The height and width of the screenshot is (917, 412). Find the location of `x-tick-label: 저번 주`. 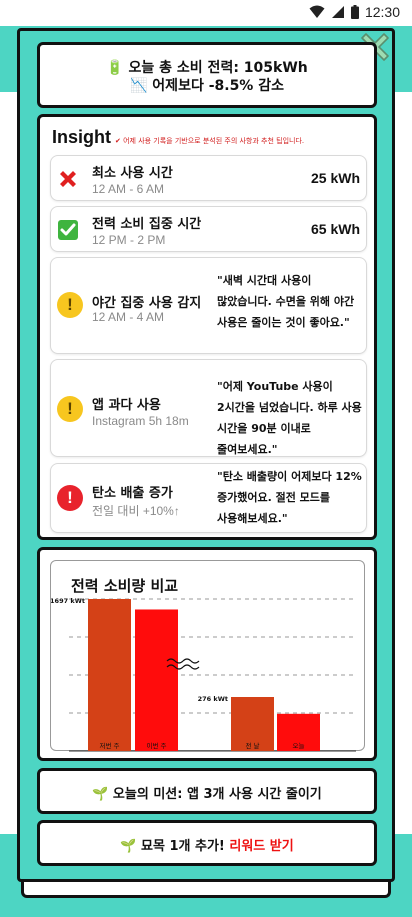

x-tick-label: 저번 주 is located at coordinates (109, 745).